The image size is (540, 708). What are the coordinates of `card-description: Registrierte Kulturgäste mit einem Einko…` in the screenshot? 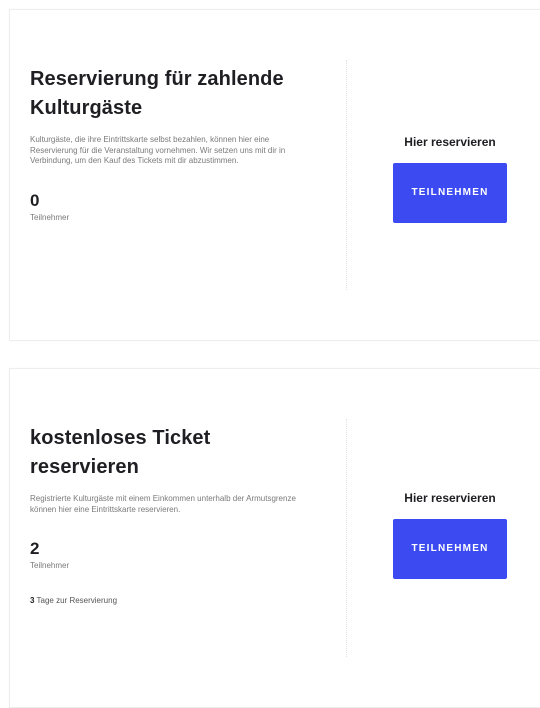 It's located at (163, 504).